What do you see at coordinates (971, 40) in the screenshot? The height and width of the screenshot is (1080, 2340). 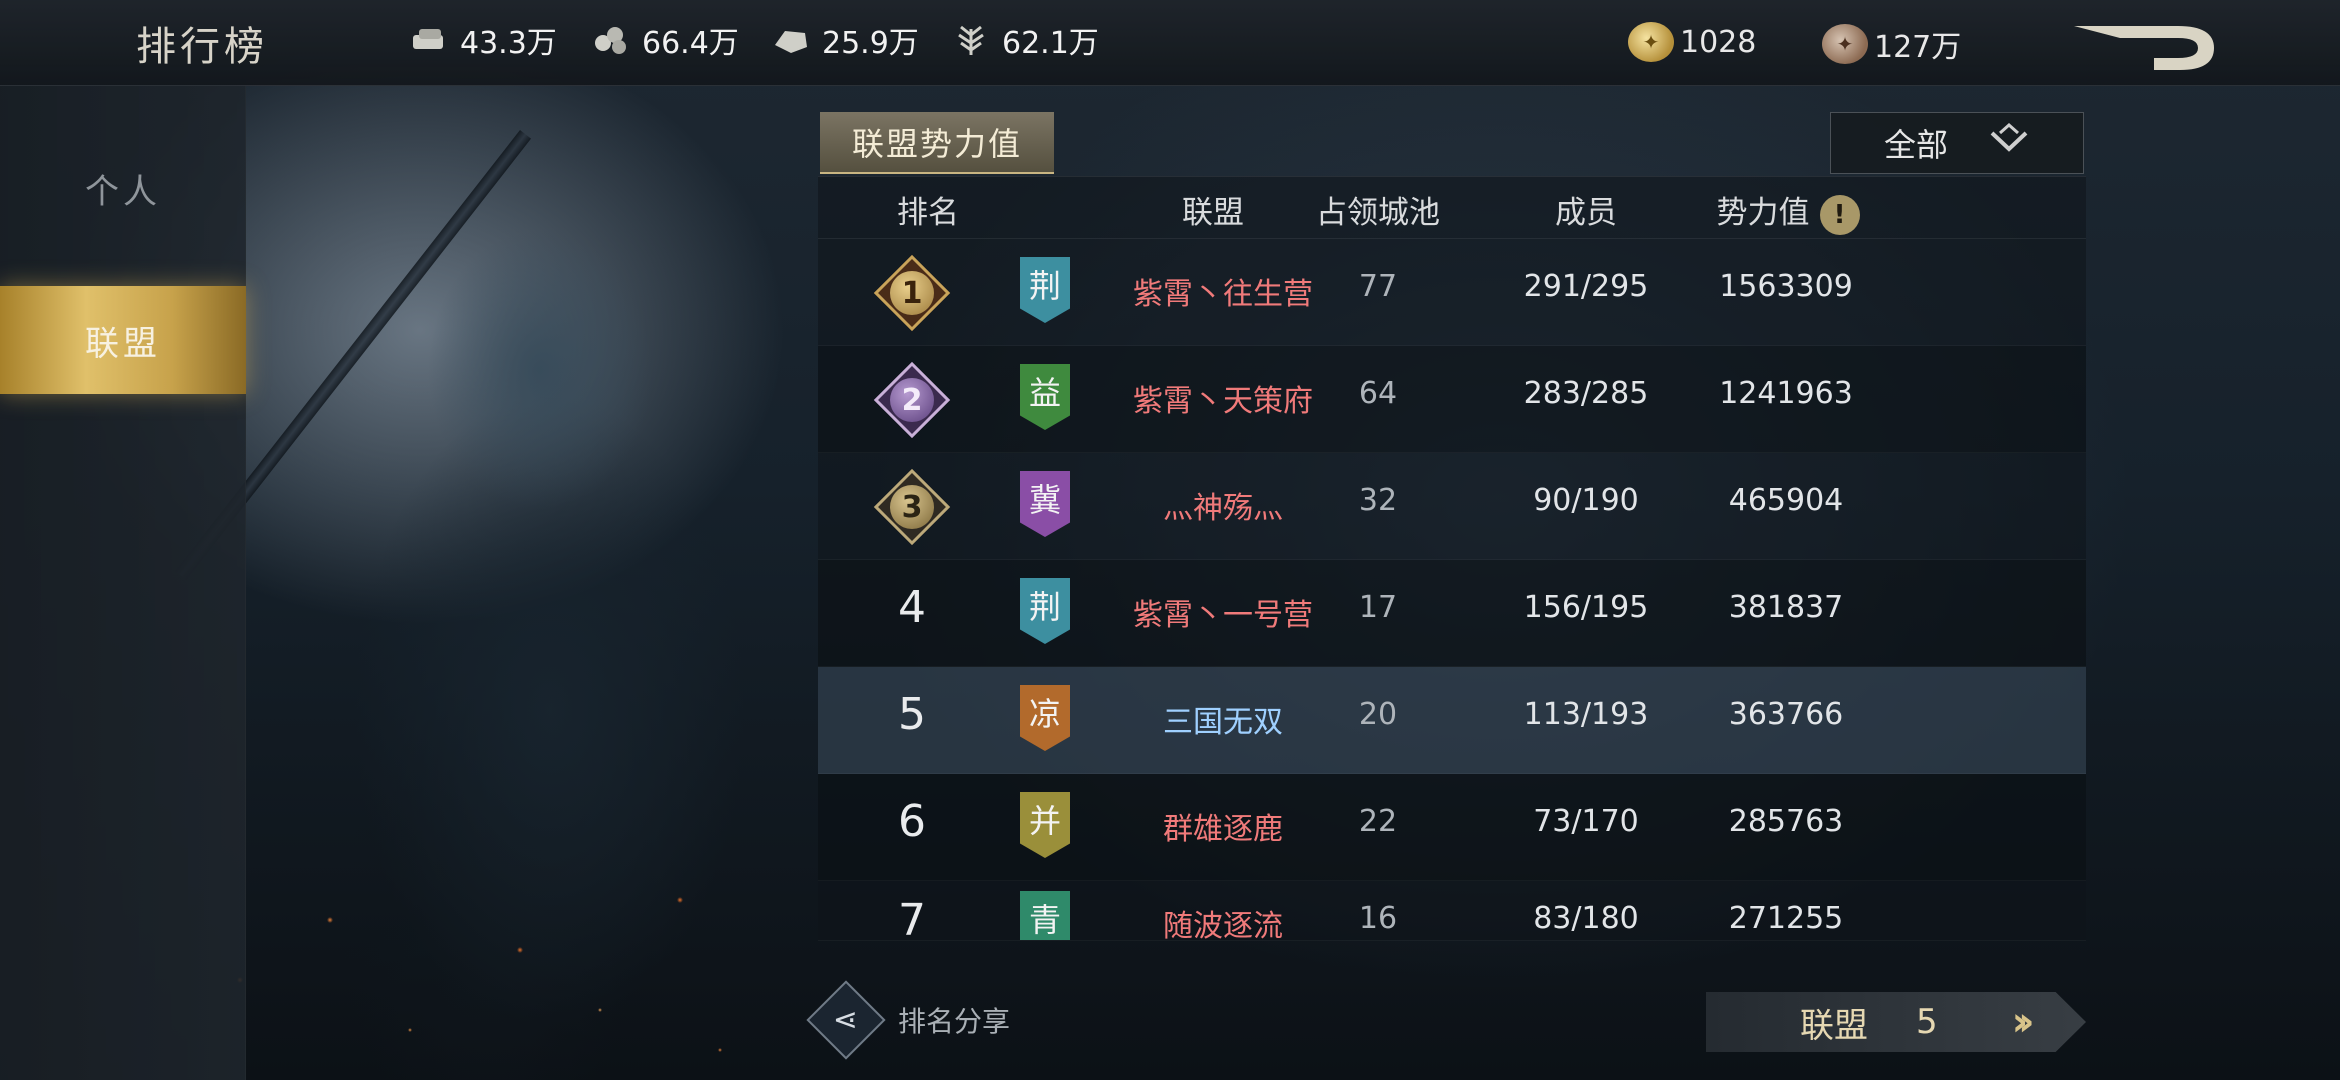 I see `grain-icon` at bounding box center [971, 40].